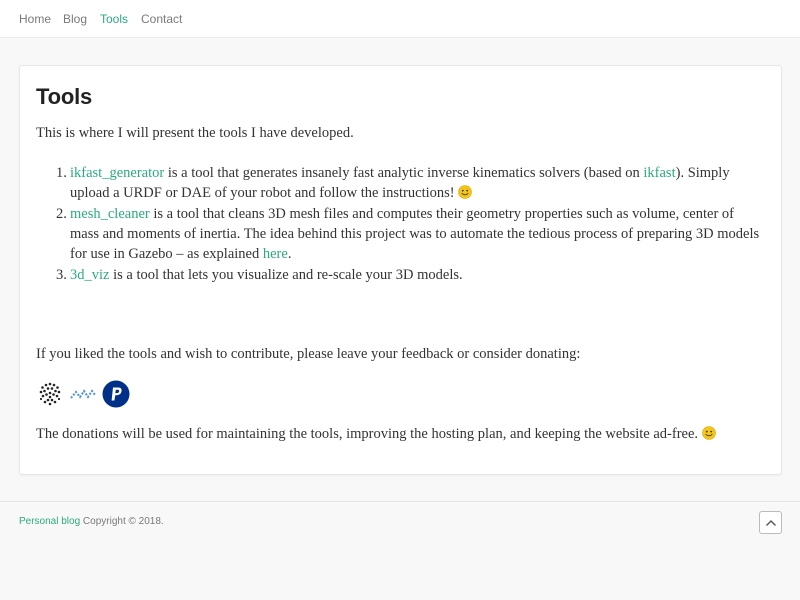  What do you see at coordinates (61, 275) in the screenshot?
I see `list-number: 3.` at bounding box center [61, 275].